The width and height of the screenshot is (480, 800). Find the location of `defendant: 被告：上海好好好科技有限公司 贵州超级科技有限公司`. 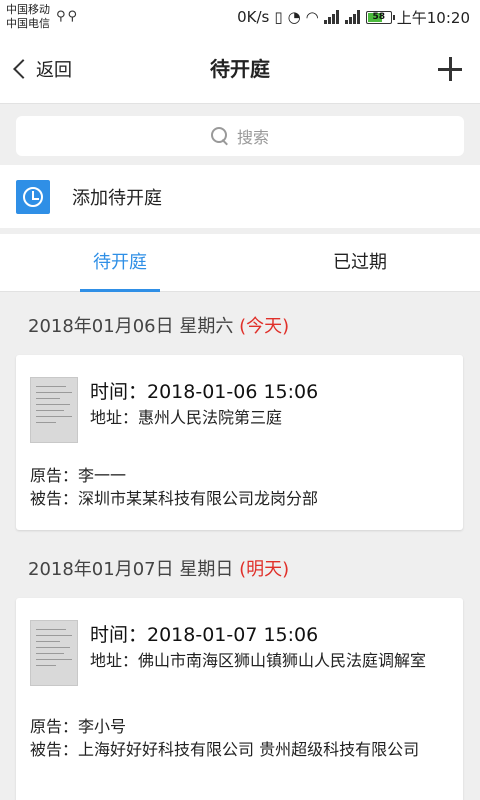

defendant: 被告：上海好好好科技有限公司 贵州超级科技有限公司 is located at coordinates (225, 749).